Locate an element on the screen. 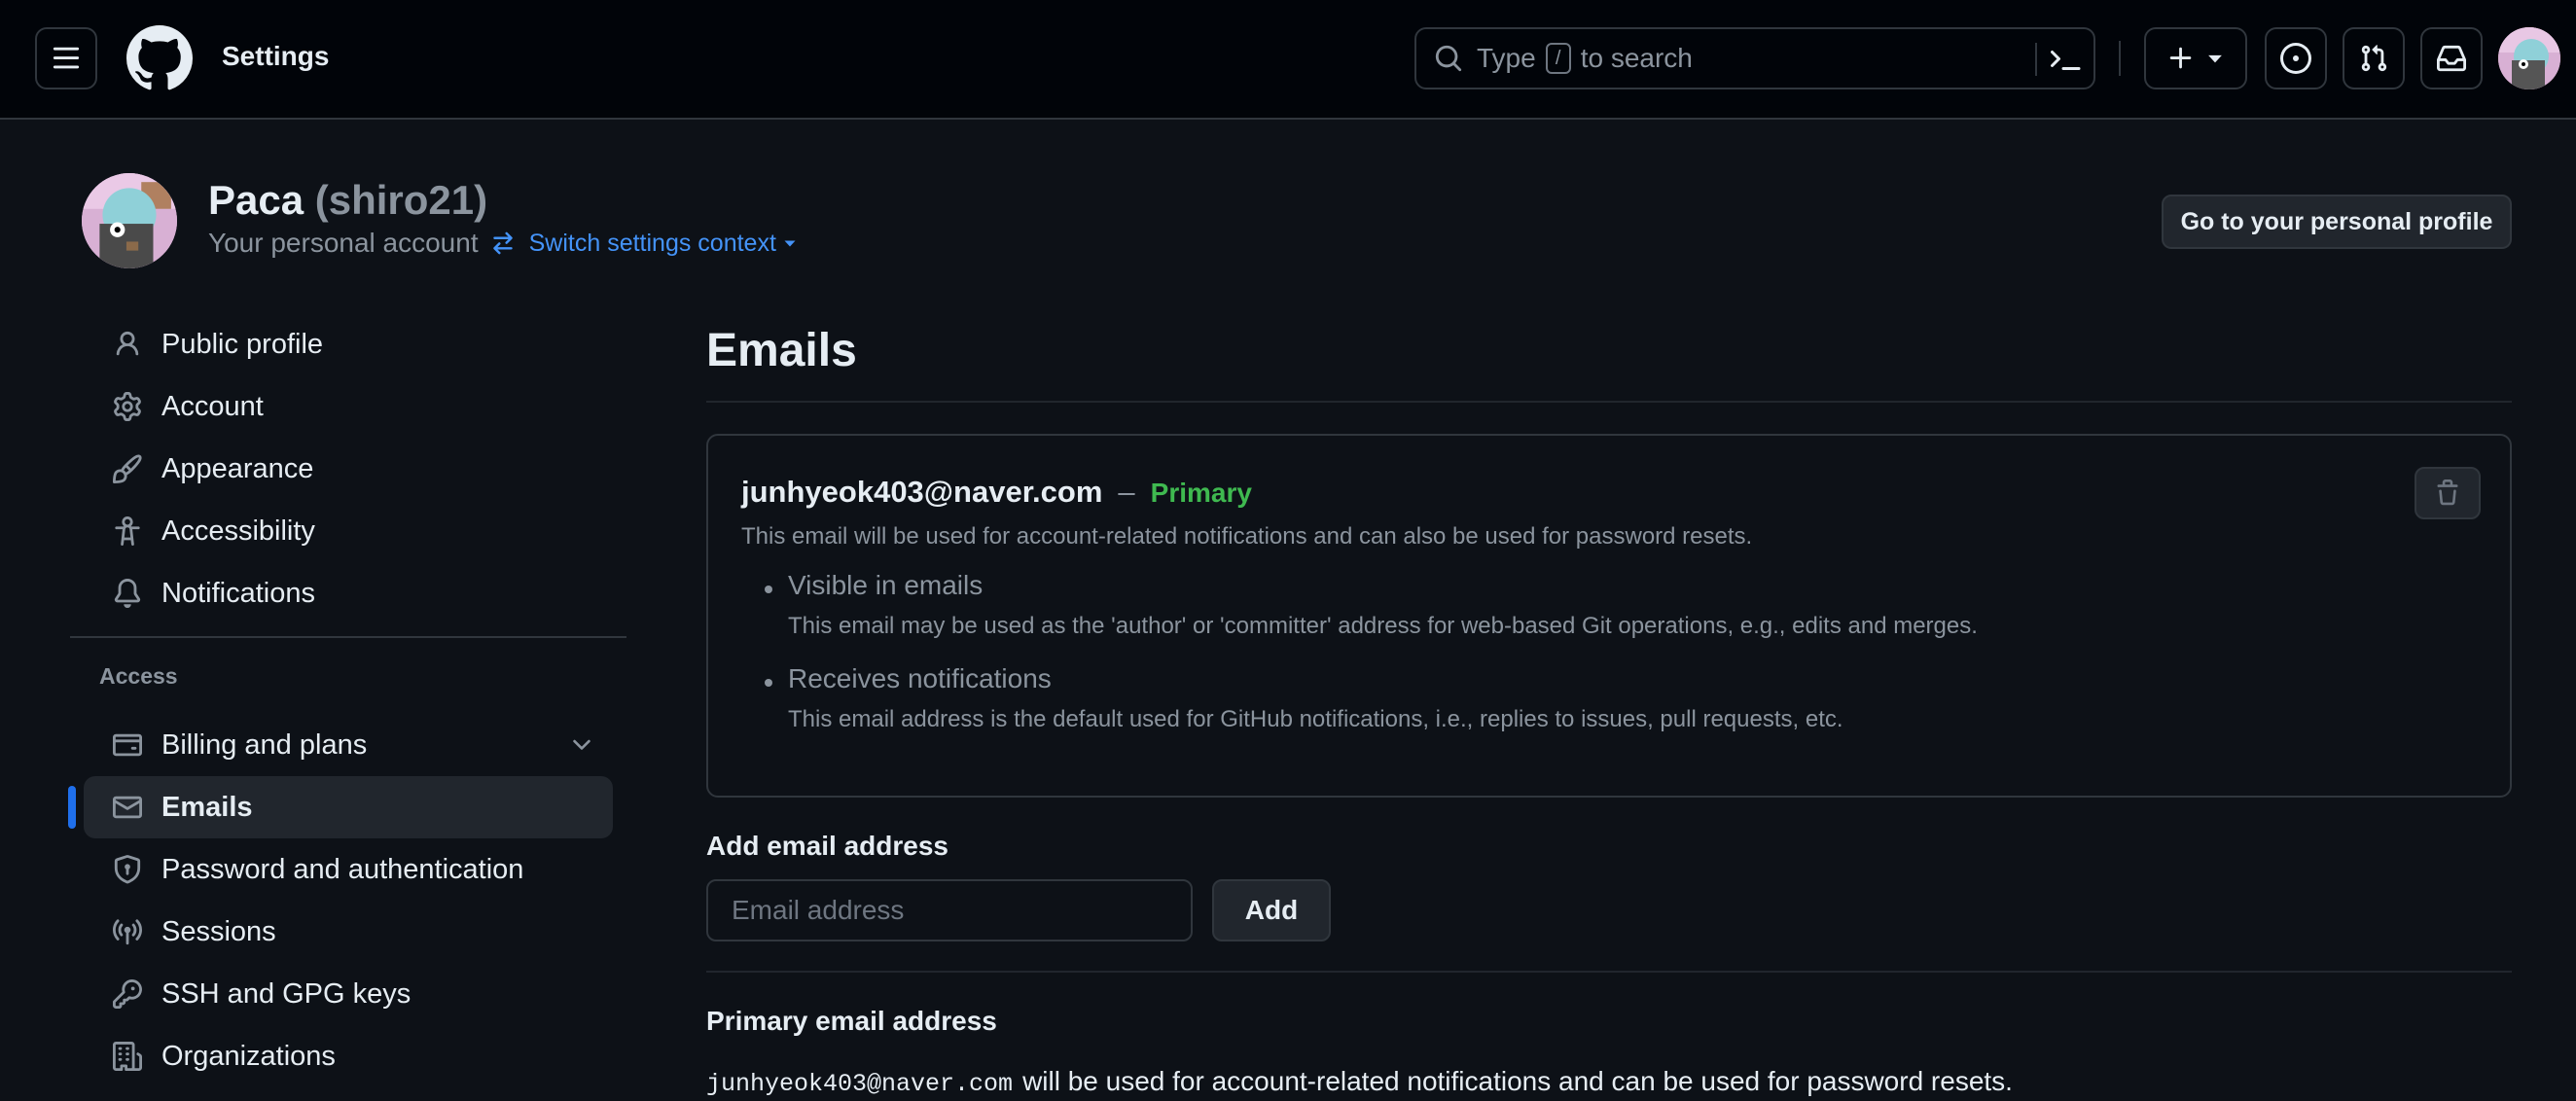 This screenshot has width=2576, height=1101. user-handle: (shiro21) is located at coordinates (401, 200).